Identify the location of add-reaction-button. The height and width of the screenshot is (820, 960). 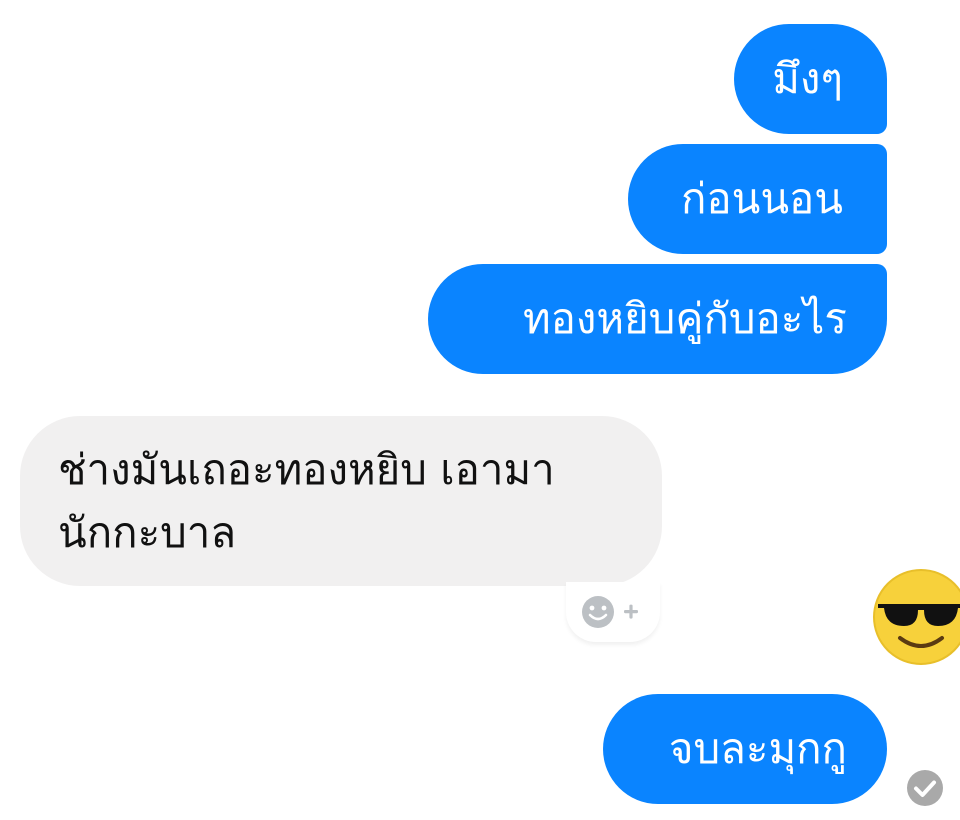
(613, 612).